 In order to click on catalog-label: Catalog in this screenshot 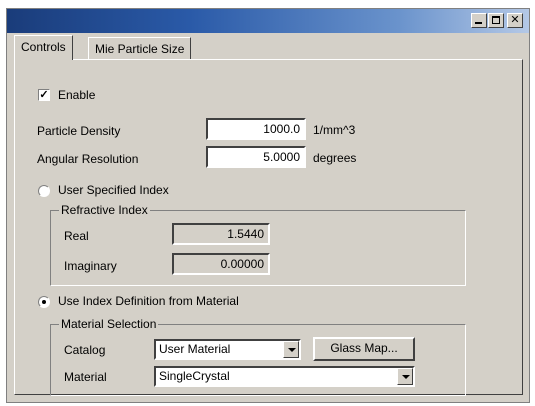, I will do `click(85, 350)`.